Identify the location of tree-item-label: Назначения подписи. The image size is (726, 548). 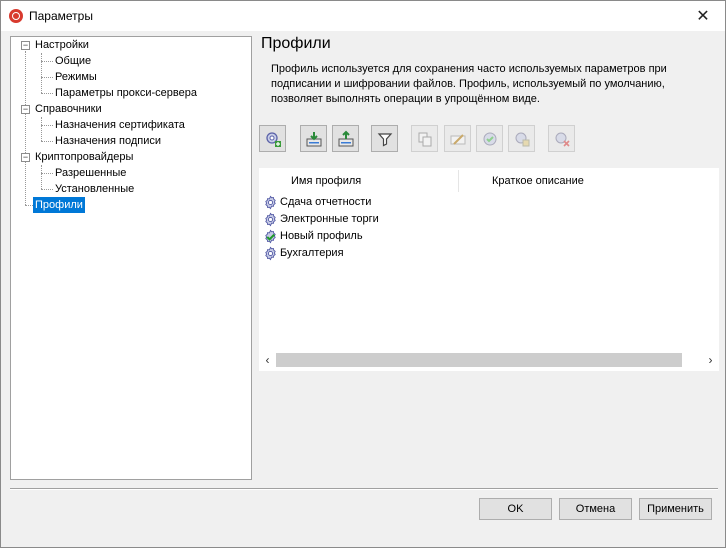
(108, 141).